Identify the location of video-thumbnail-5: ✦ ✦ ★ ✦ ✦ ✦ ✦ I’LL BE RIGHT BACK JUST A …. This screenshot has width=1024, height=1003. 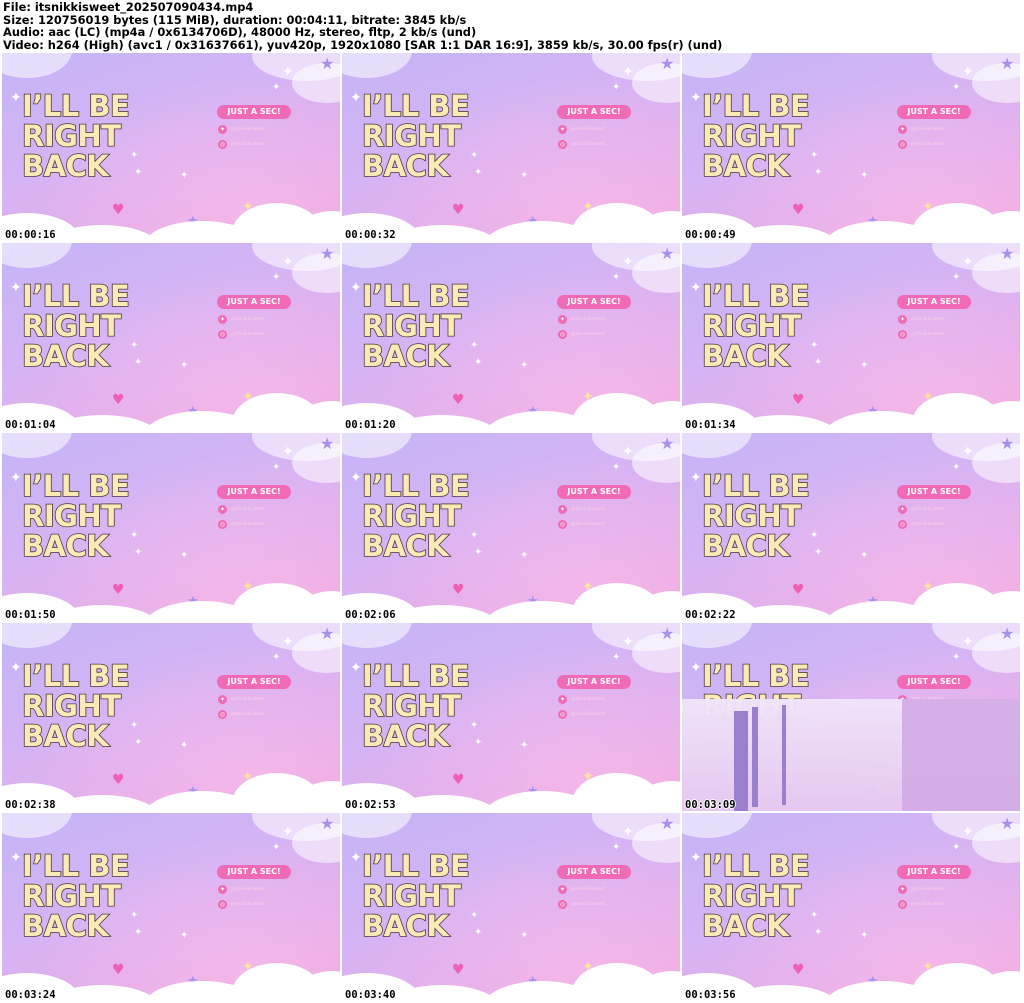
(511, 337).